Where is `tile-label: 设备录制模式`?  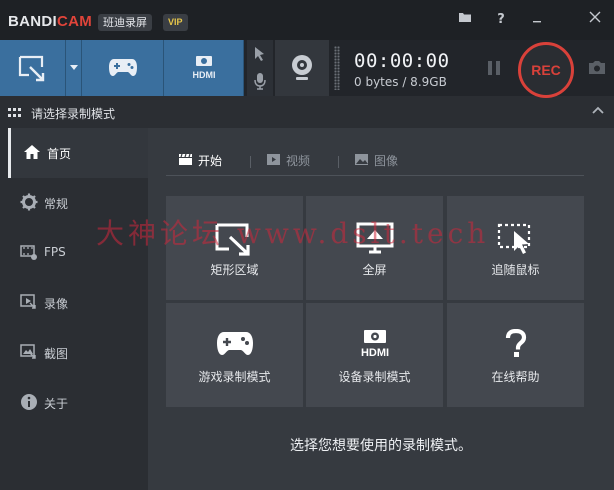
tile-label: 设备录制模式 is located at coordinates (374, 377).